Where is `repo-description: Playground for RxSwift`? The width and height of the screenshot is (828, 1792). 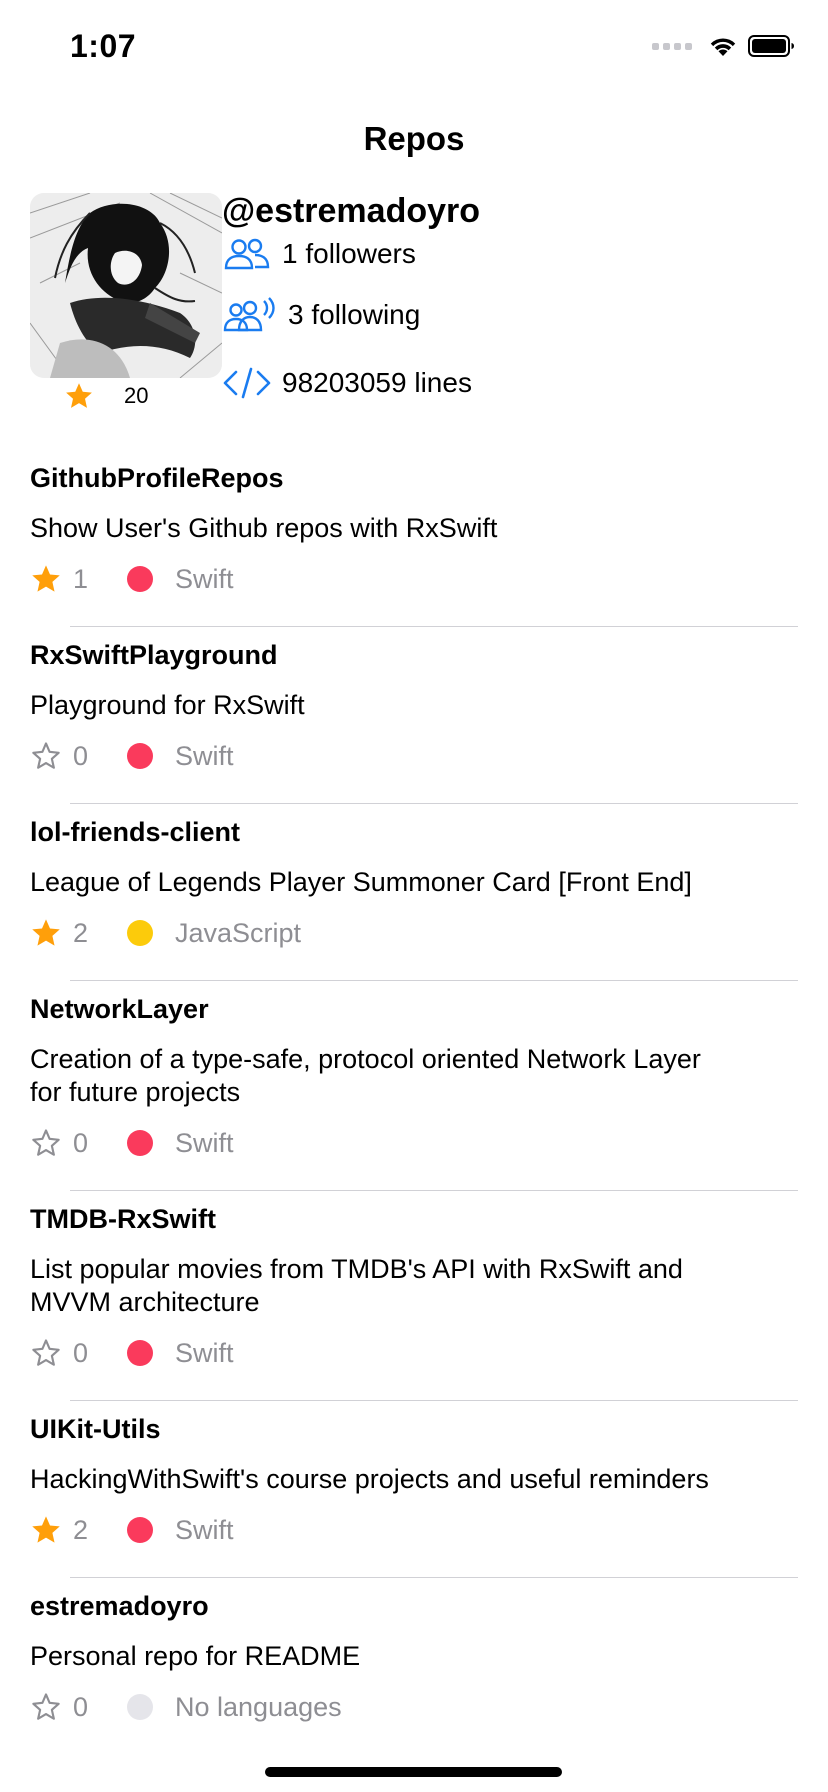 repo-description: Playground for RxSwift is located at coordinates (167, 705).